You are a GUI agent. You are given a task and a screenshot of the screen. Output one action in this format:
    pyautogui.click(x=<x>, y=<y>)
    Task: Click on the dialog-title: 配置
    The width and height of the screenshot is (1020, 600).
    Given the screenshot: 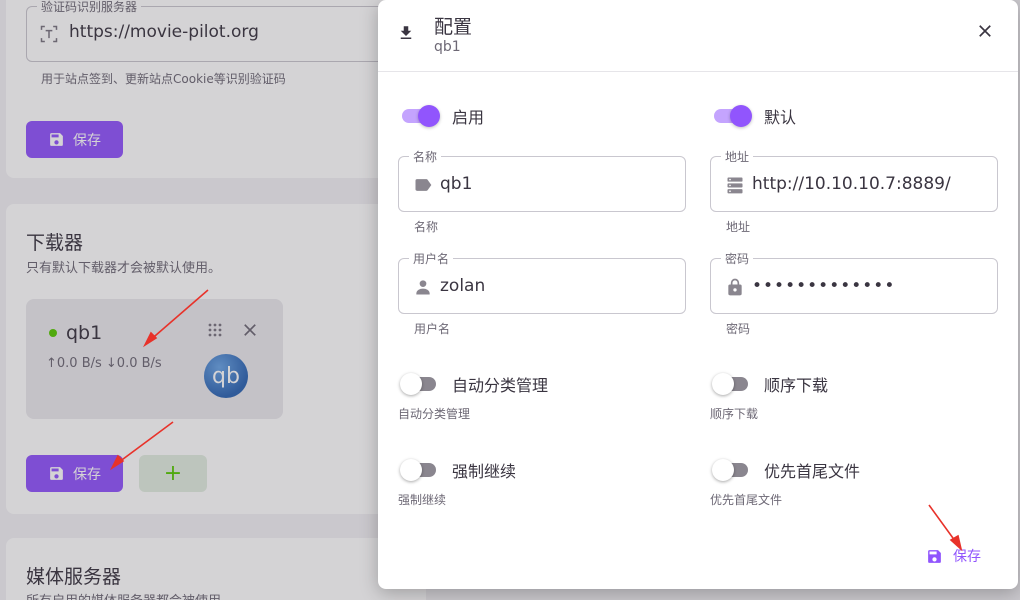 What is the action you would take?
    pyautogui.click(x=453, y=27)
    